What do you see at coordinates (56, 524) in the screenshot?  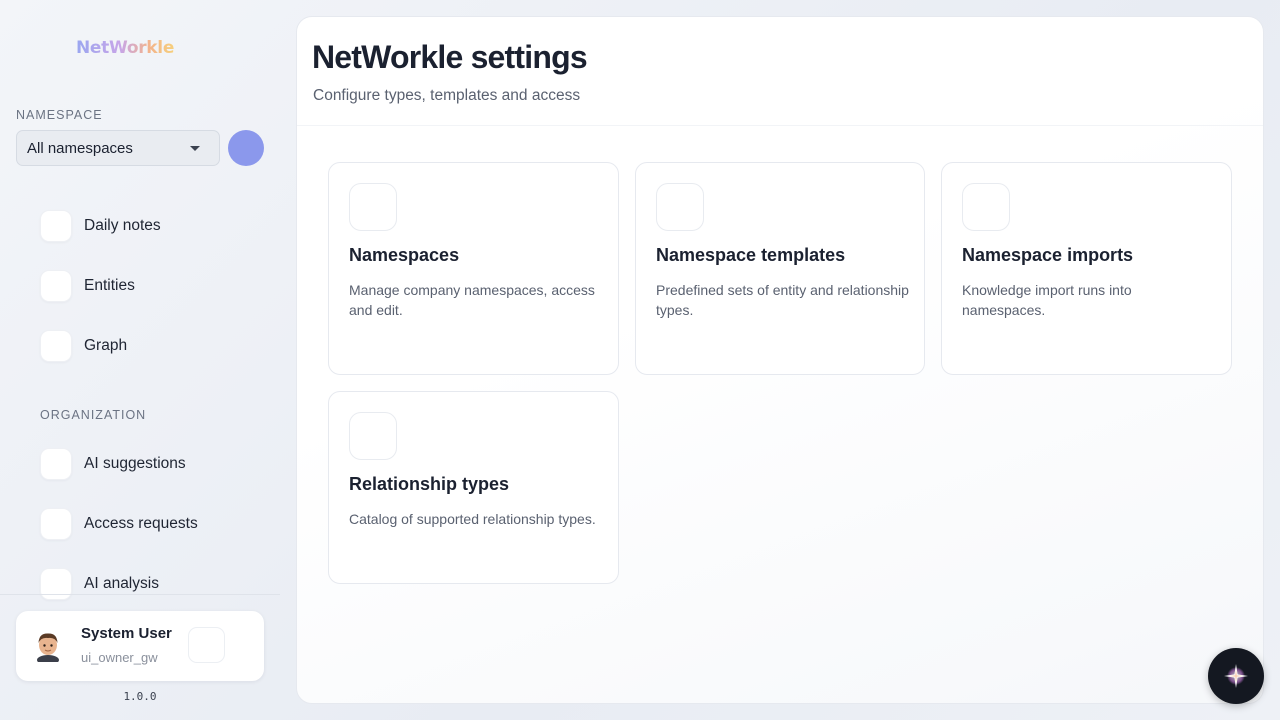 I see `access-requests-icon` at bounding box center [56, 524].